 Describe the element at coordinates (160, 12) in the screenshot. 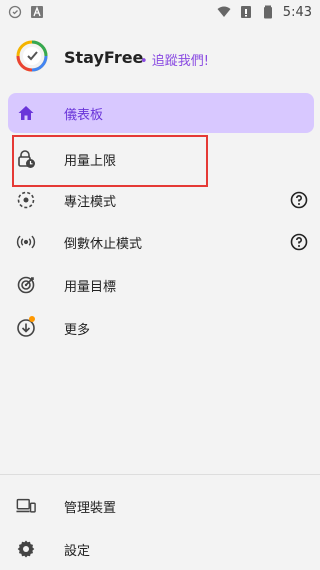

I see `status-bar: 5:43` at that location.